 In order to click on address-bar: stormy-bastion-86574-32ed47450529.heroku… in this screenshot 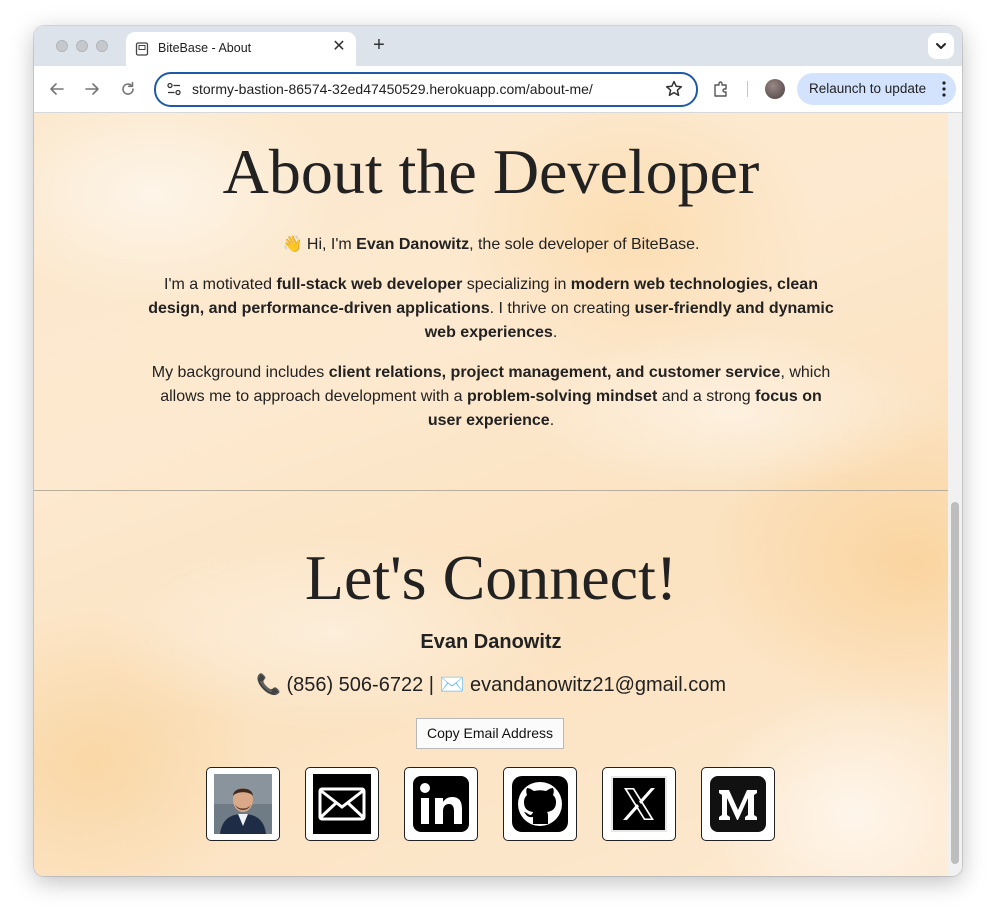, I will do `click(426, 89)`.